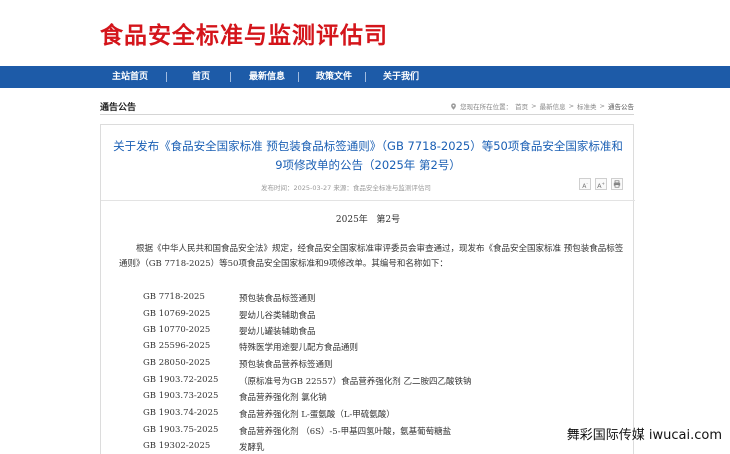 The width and height of the screenshot is (730, 454). I want to click on standard-code: GB 10769-2025, so click(177, 314).